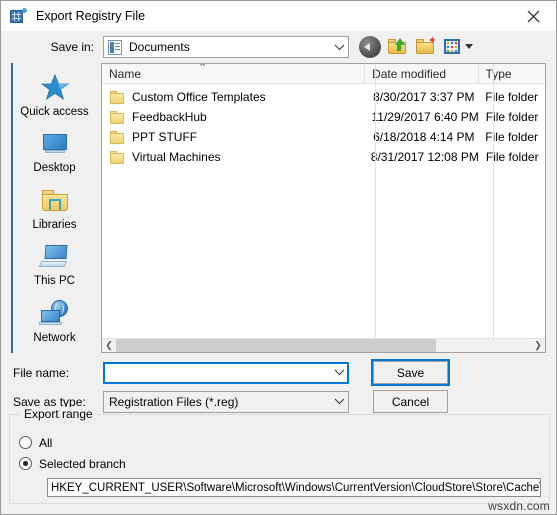  I want to click on sidebar-item-quick-access: Quick access, so click(54, 99).